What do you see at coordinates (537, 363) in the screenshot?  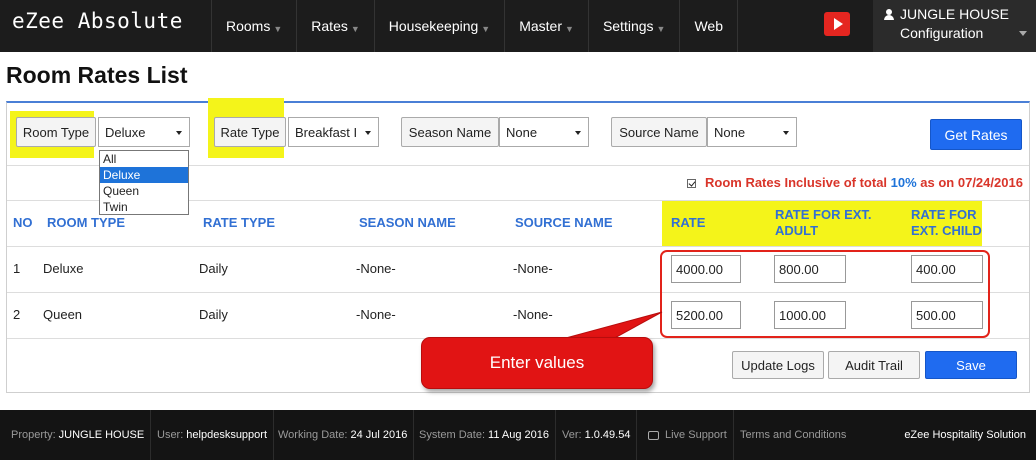 I see `callout-enter-values: Enter values` at bounding box center [537, 363].